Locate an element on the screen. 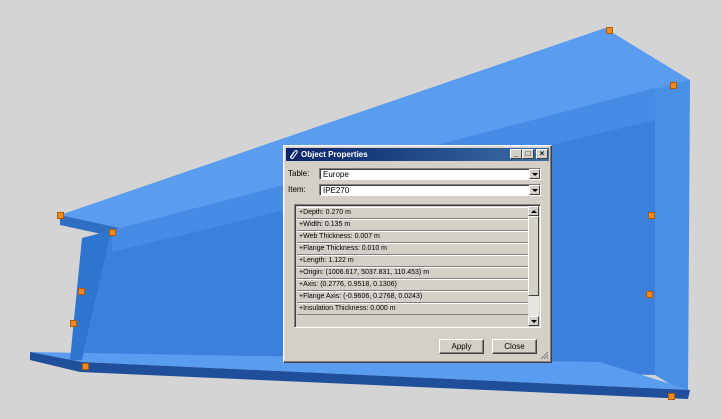 Image resolution: width=722 pixels, height=419 pixels. maximize-button: □ is located at coordinates (528, 154).